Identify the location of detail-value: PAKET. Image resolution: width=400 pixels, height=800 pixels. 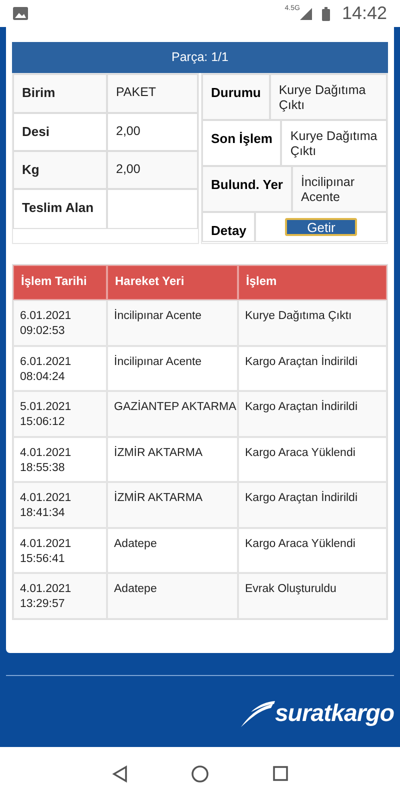
(152, 93).